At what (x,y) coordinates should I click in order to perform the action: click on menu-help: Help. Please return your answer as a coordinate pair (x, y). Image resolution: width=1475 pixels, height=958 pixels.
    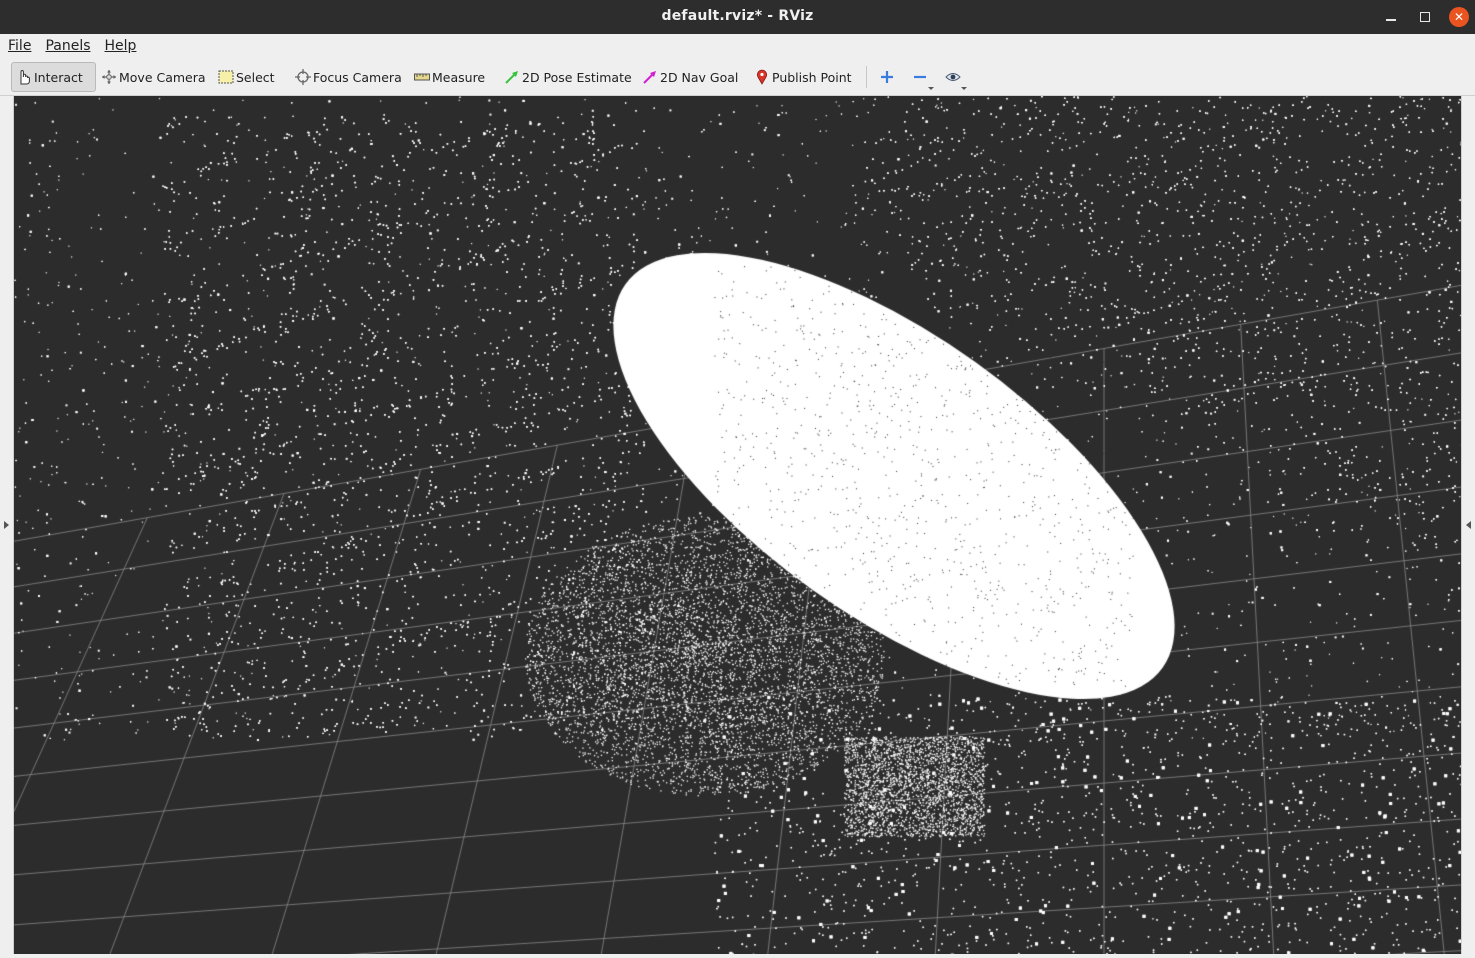
    Looking at the image, I should click on (121, 46).